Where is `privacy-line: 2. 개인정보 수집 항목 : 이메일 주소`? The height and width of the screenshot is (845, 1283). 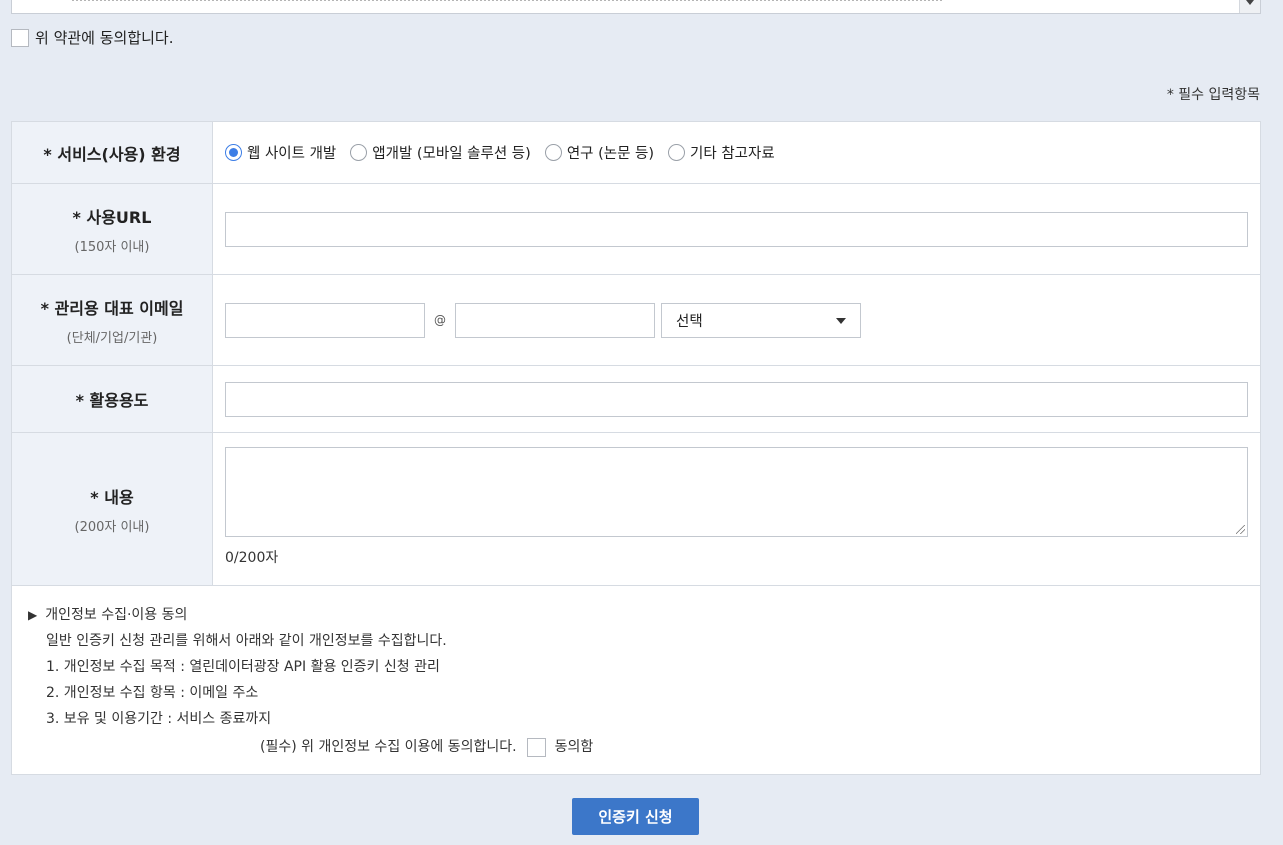
privacy-line: 2. 개인정보 수집 항목 : 이메일 주소 is located at coordinates (152, 693).